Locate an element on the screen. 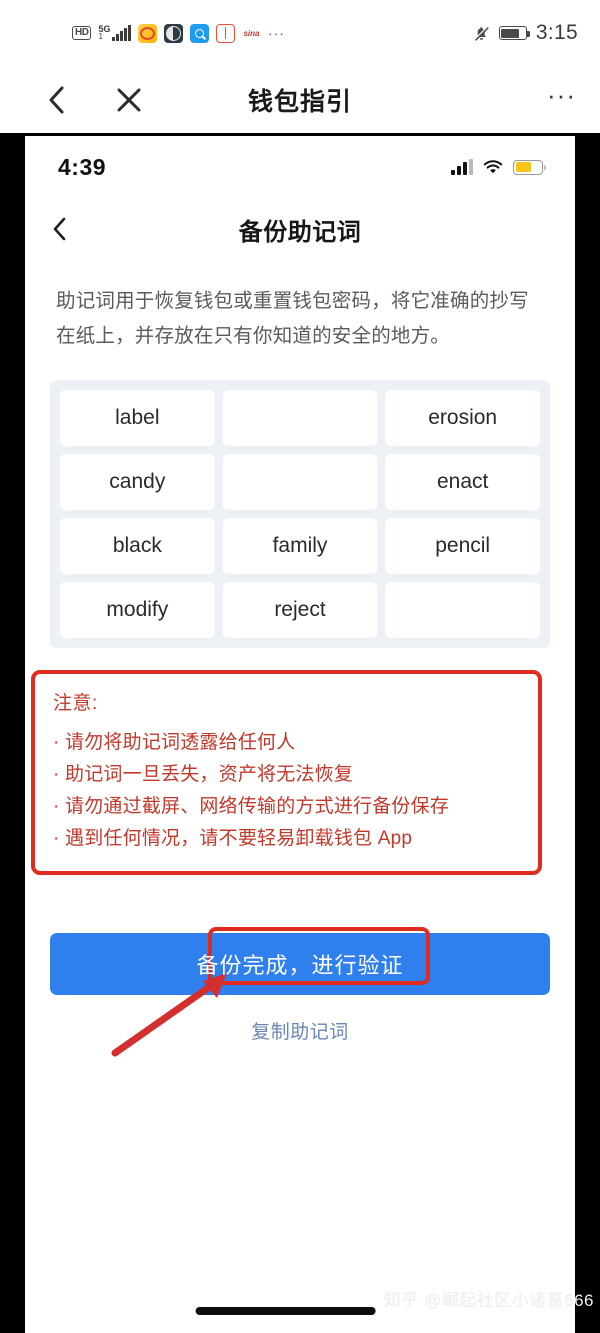  cellular-5g-signal-icon: 5G 1 is located at coordinates (114, 33).